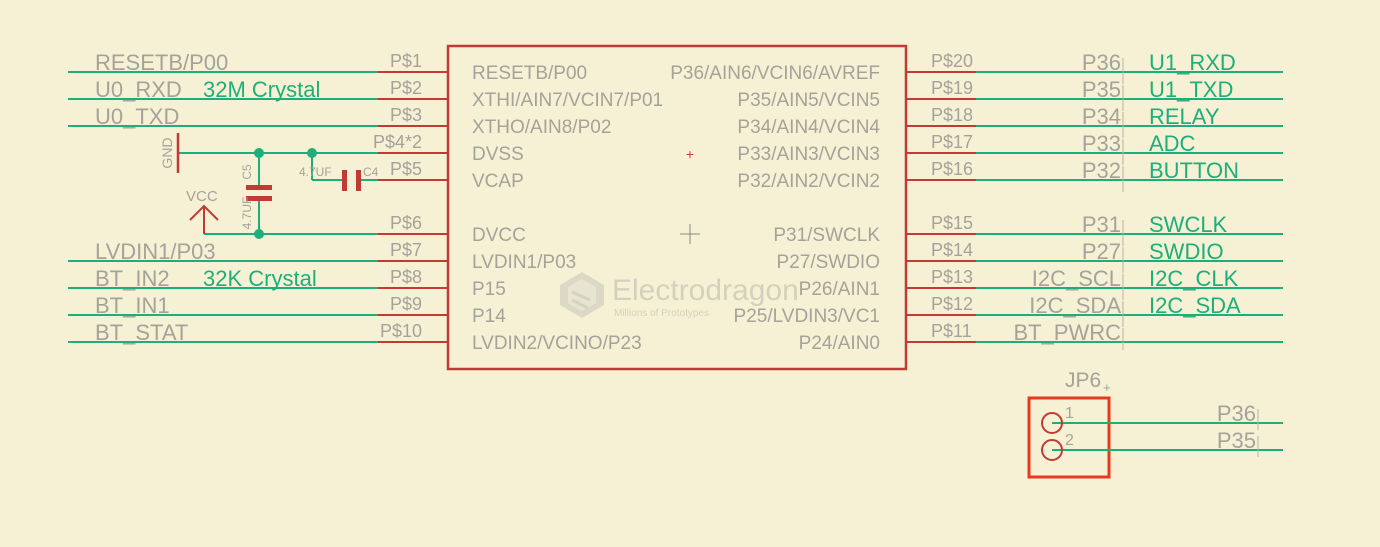  I want to click on electrodragon-logo-icon, so click(582, 295).